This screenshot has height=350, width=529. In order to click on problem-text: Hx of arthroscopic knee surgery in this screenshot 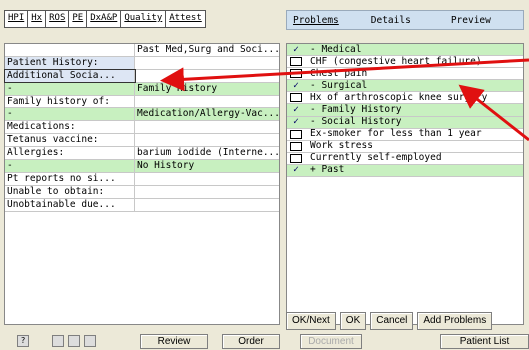, I will do `click(399, 97)`.